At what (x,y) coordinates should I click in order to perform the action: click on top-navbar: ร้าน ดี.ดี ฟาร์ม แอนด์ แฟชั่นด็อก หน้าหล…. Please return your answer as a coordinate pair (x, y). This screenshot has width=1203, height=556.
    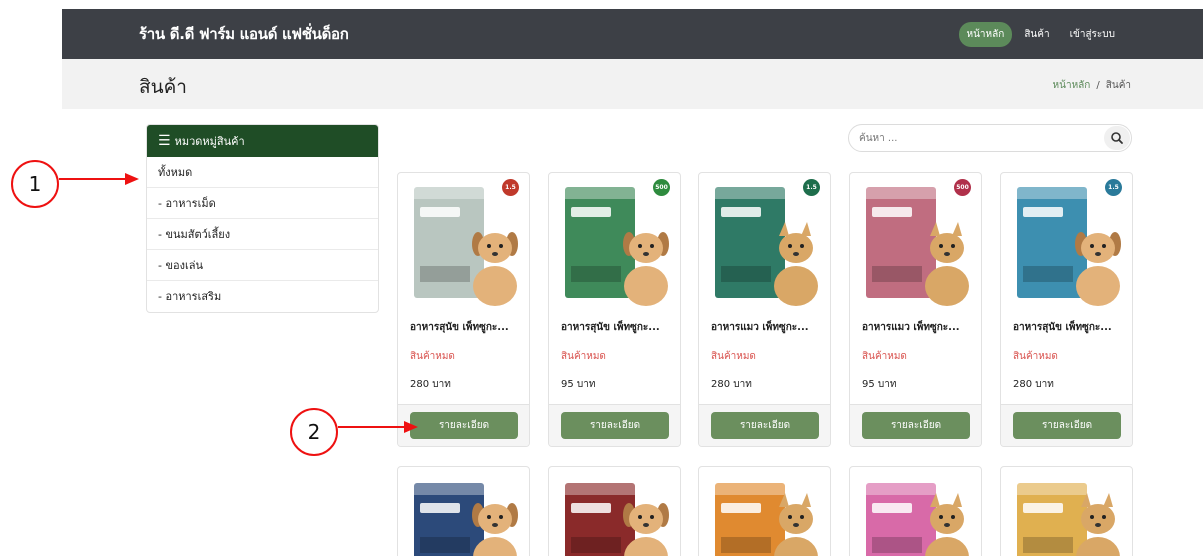
    Looking at the image, I should click on (632, 34).